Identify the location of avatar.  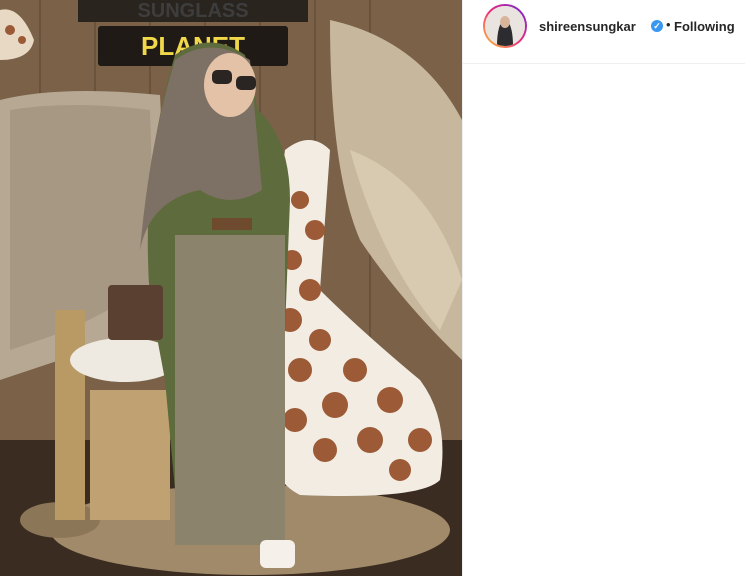
(505, 26).